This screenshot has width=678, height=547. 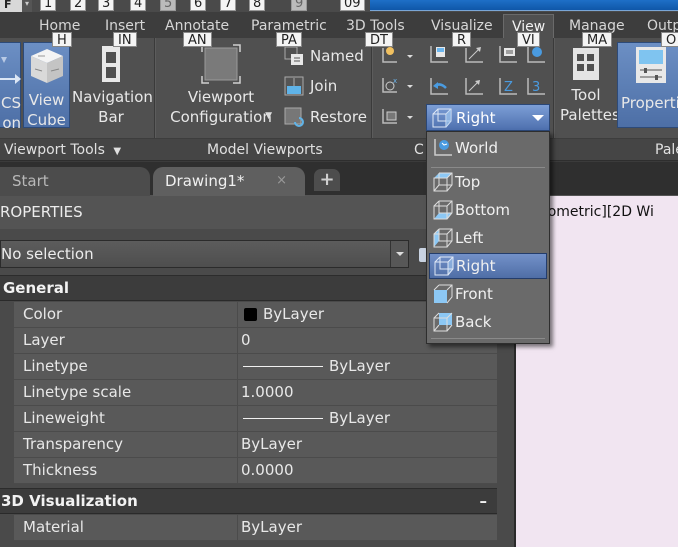 I want to click on tool-palettes-button: Tool Palettes, so click(x=590, y=85).